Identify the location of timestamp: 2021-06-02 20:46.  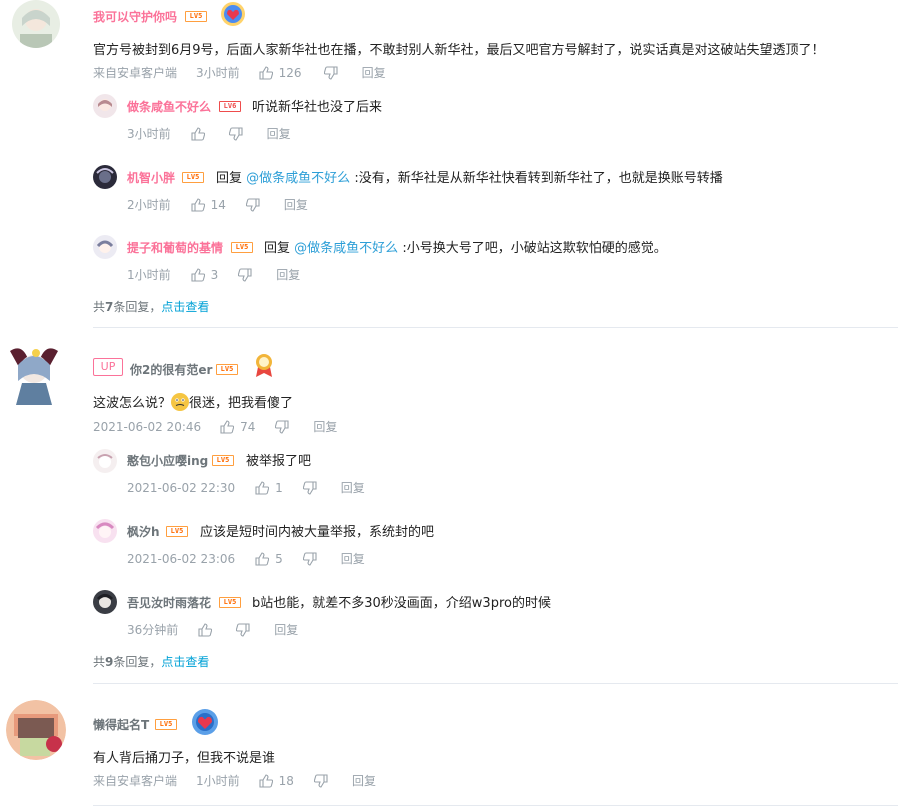
(147, 426).